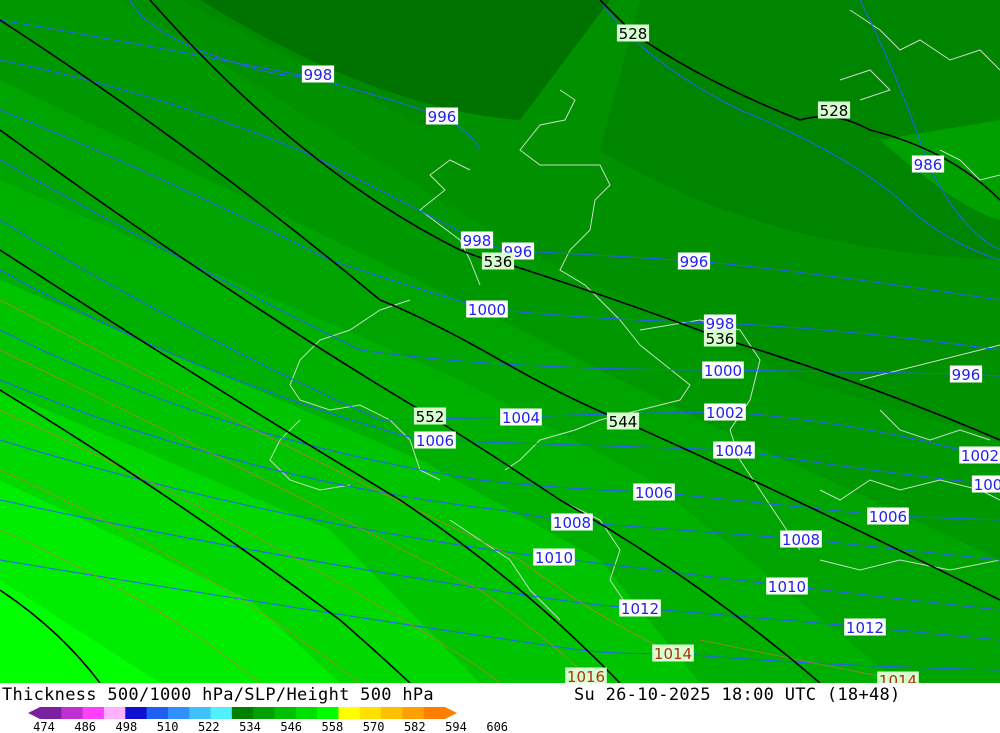  I want to click on isobar-label: 986, so click(928, 165).